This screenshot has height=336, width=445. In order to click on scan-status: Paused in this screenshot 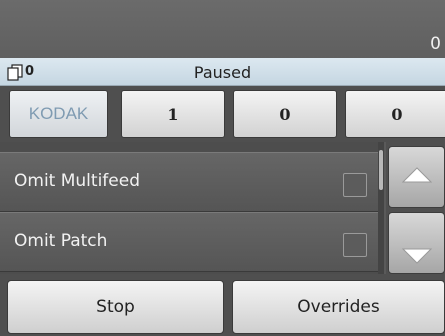, I will do `click(222, 72)`.